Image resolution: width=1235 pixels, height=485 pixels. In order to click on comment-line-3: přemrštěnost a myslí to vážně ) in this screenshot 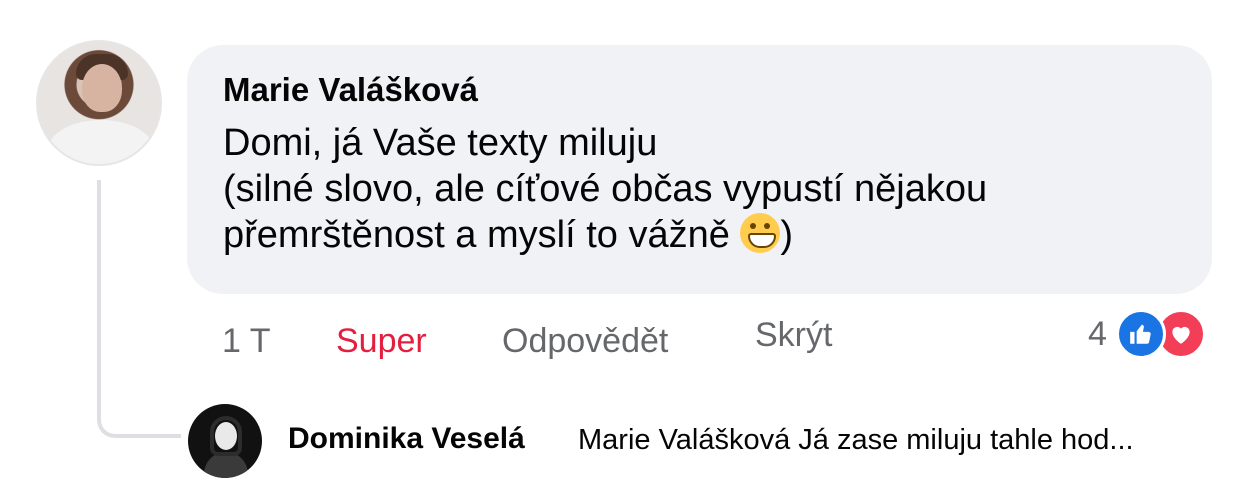, I will do `click(699, 235)`.